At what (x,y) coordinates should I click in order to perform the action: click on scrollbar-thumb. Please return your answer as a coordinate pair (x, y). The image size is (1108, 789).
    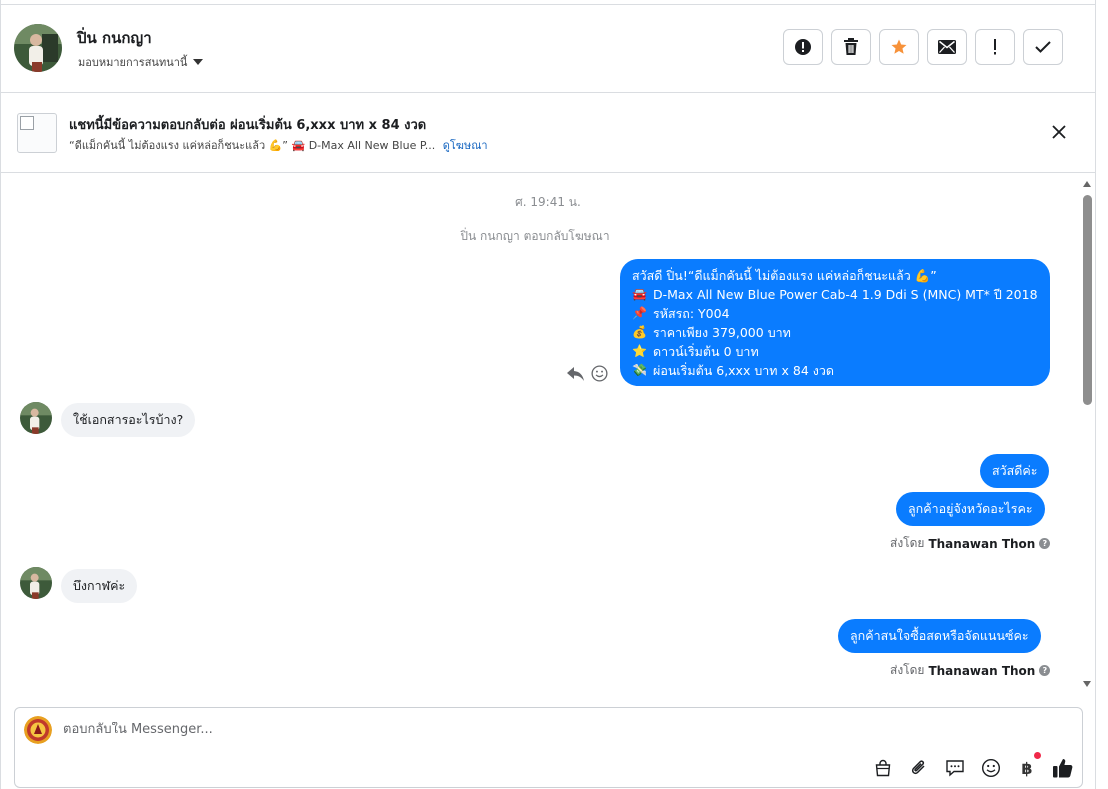
    Looking at the image, I should click on (1087, 300).